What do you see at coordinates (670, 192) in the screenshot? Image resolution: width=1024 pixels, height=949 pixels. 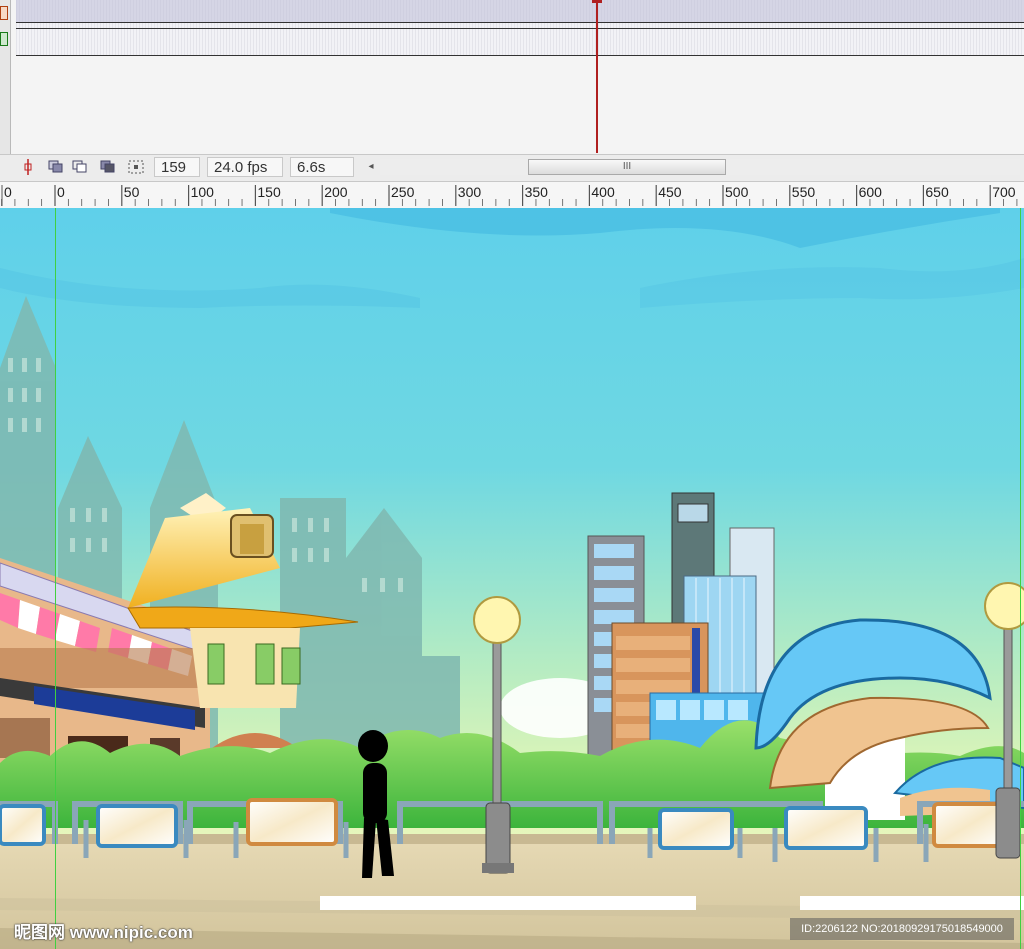 I see `ruler-label: 450` at bounding box center [670, 192].